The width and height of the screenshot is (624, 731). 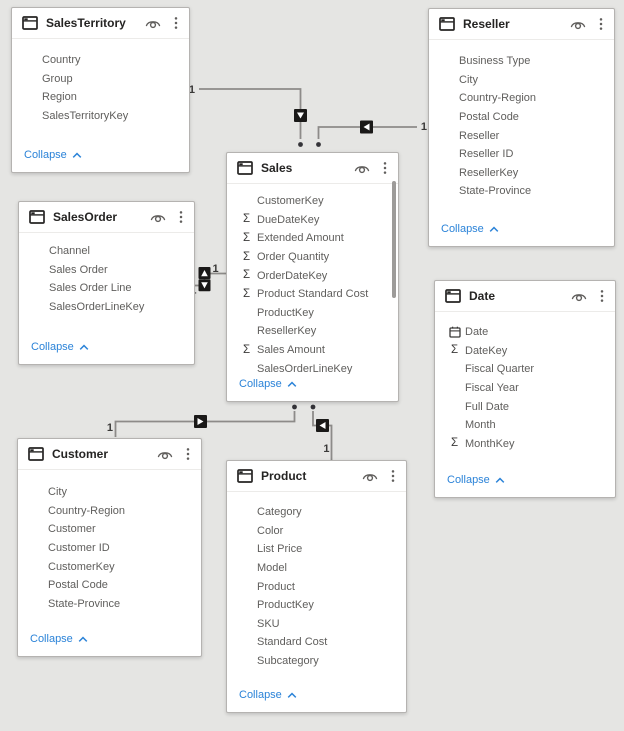 I want to click on field-row: Category, so click(x=316, y=512).